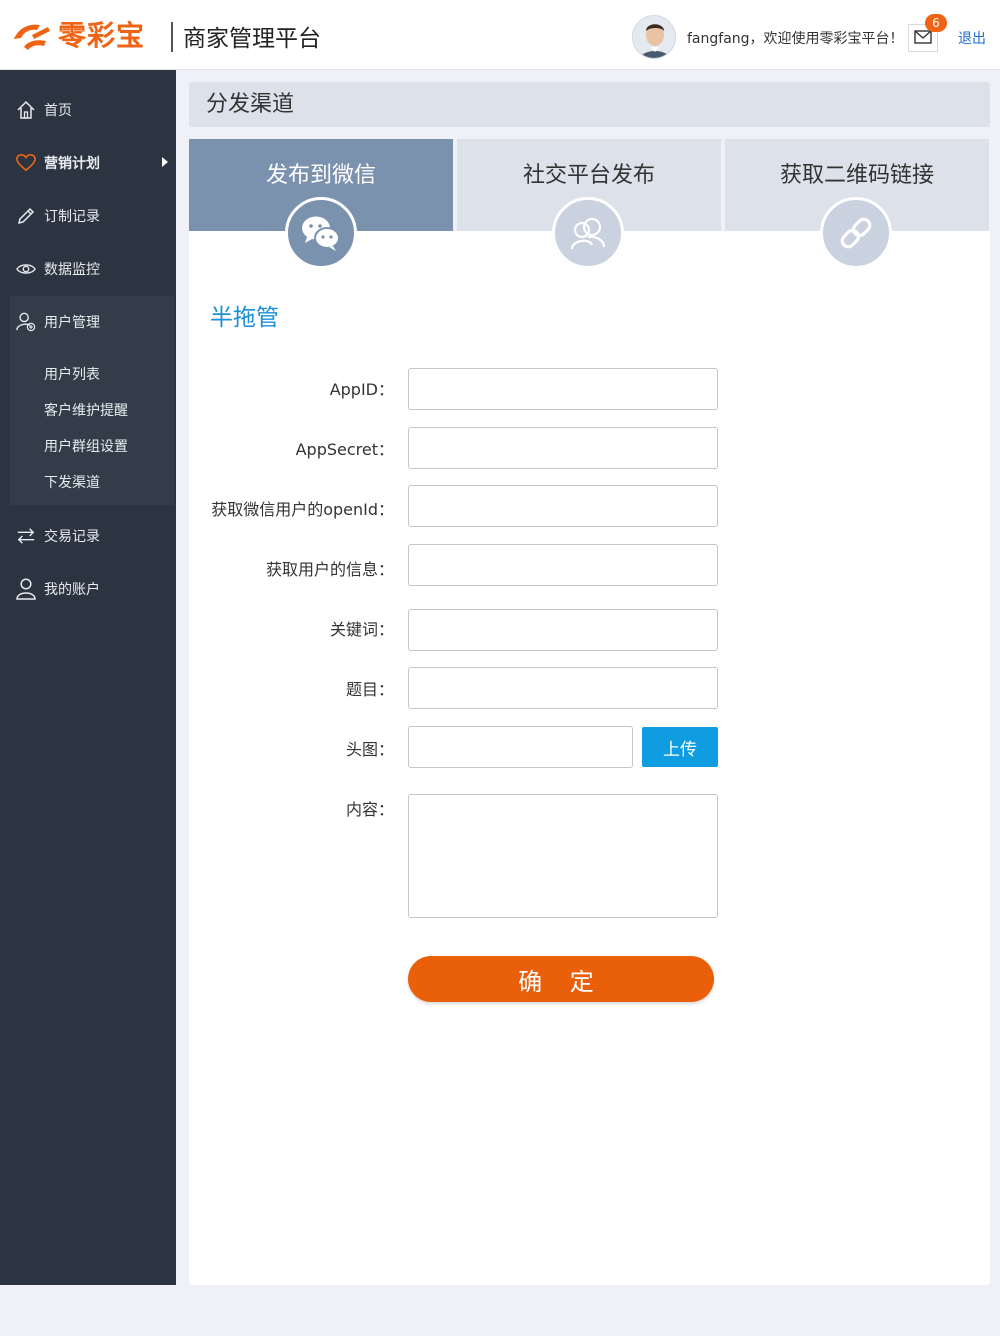 The width and height of the screenshot is (1000, 1336). I want to click on link-icon, so click(856, 233).